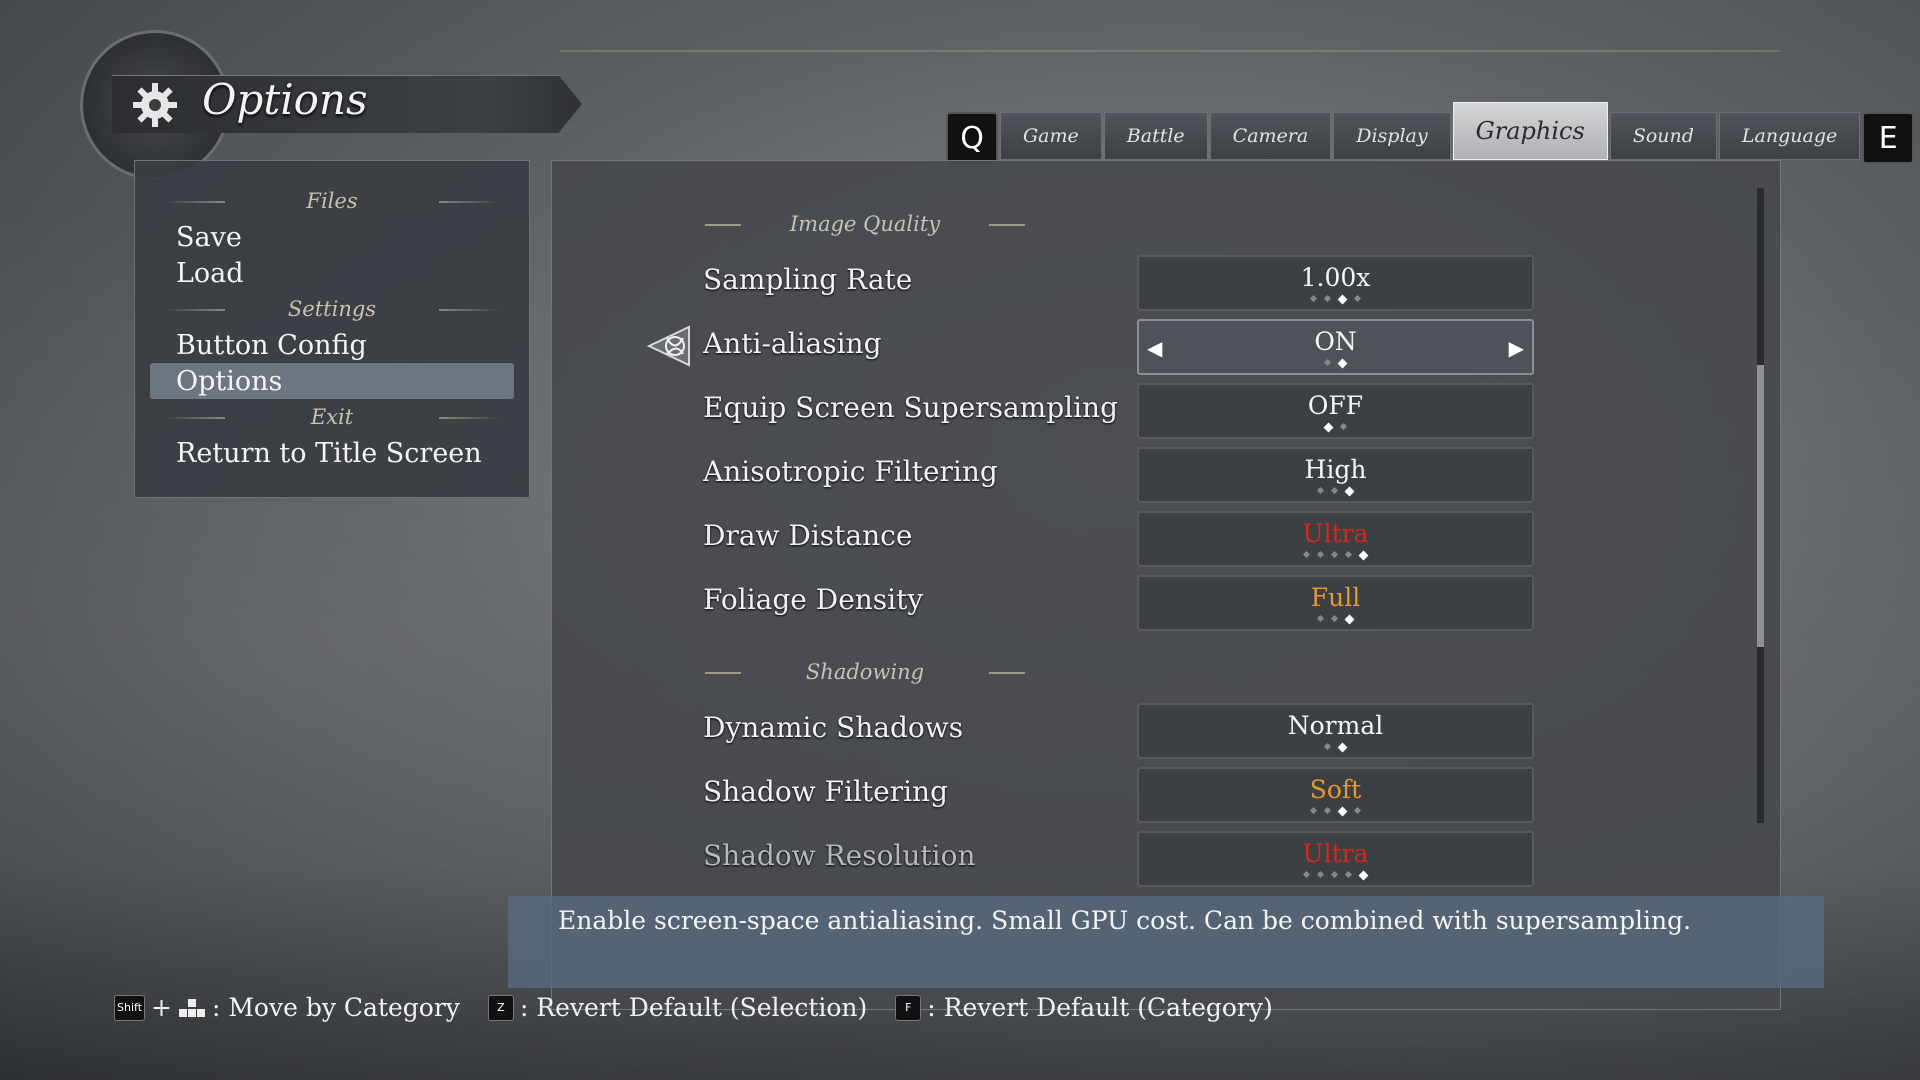 This screenshot has width=1920, height=1080. Describe the element at coordinates (808, 279) in the screenshot. I see `setting-label: Sampling Rate` at that location.